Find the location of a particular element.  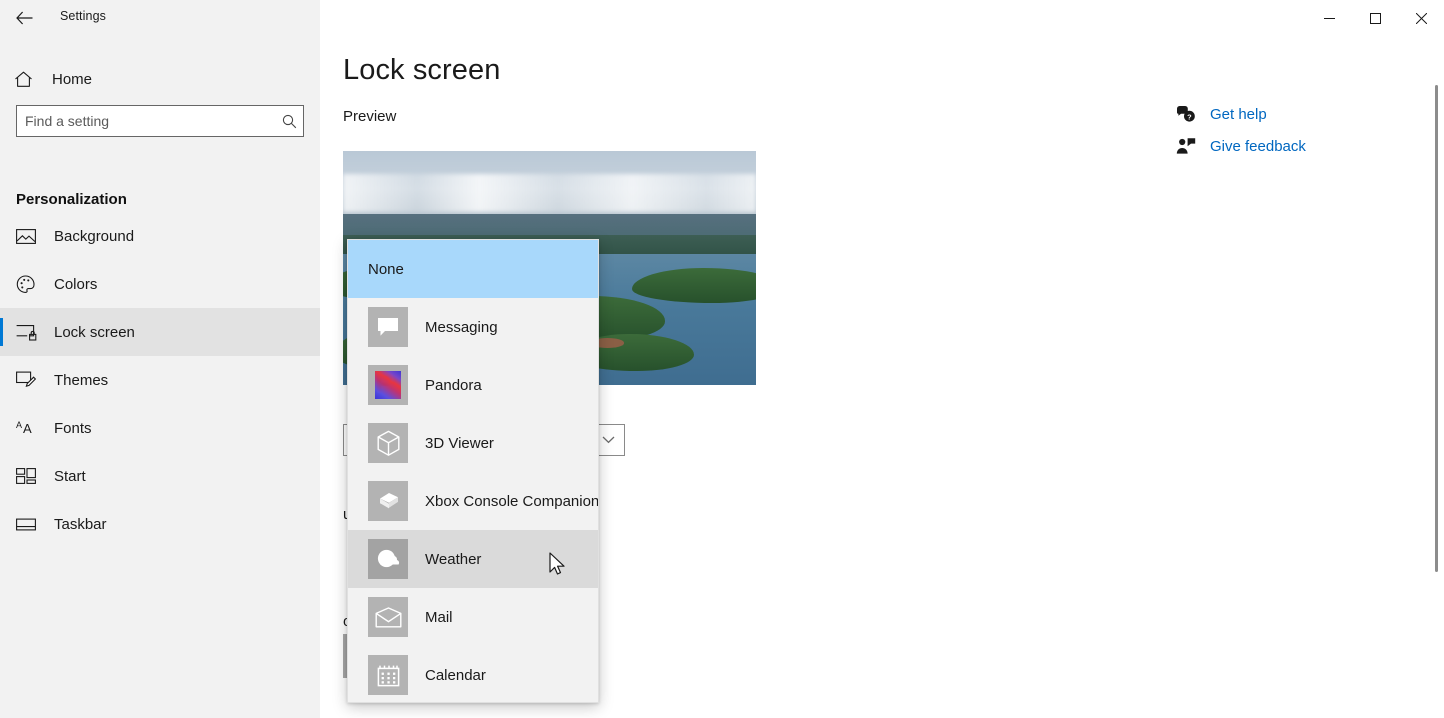

taskbar-icon is located at coordinates (31, 524).